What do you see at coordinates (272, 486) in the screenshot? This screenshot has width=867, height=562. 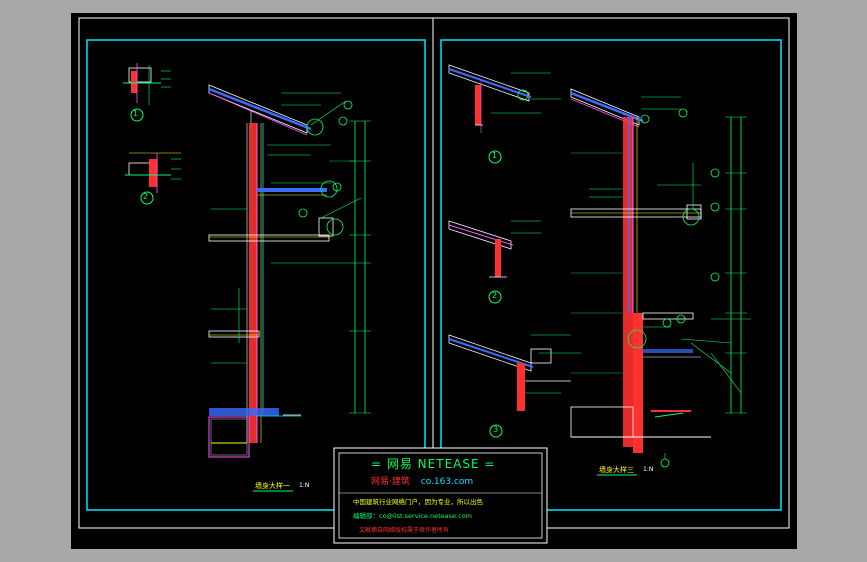 I see `sheet-title-left: 墙身大样一` at bounding box center [272, 486].